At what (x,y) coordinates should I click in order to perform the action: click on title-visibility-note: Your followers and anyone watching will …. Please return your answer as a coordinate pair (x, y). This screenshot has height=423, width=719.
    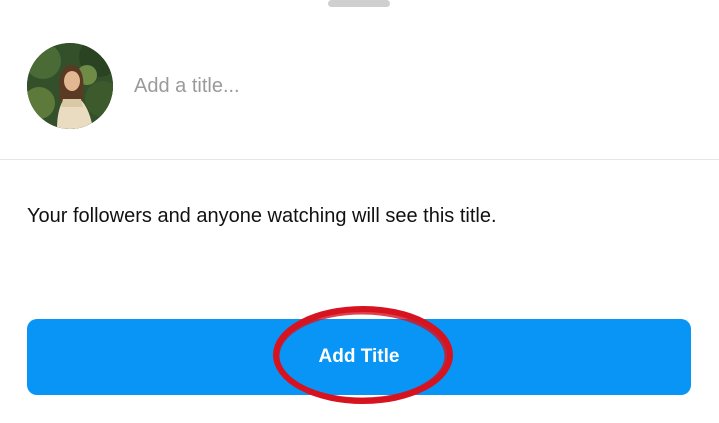
    Looking at the image, I should click on (262, 216).